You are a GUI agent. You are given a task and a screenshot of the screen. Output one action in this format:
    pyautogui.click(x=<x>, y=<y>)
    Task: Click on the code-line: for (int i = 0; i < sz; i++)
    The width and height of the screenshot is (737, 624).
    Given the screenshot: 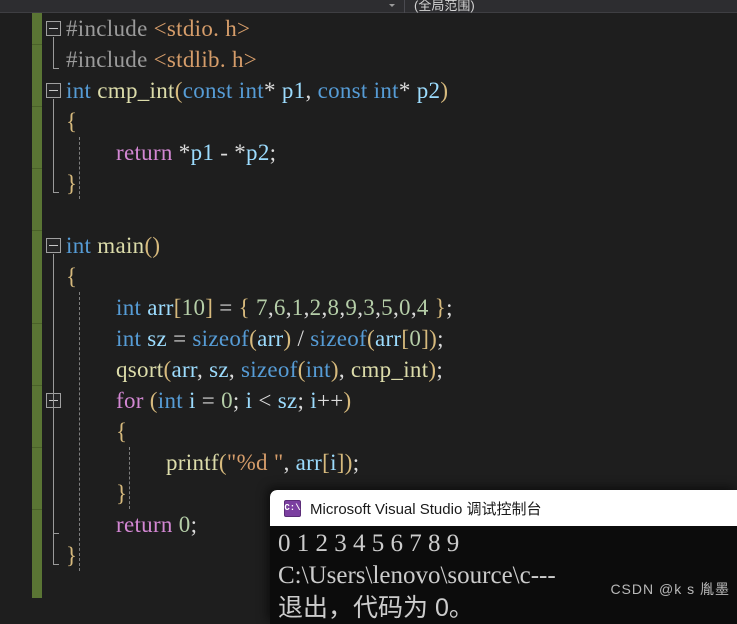 What is the action you would take?
    pyautogui.click(x=233, y=400)
    